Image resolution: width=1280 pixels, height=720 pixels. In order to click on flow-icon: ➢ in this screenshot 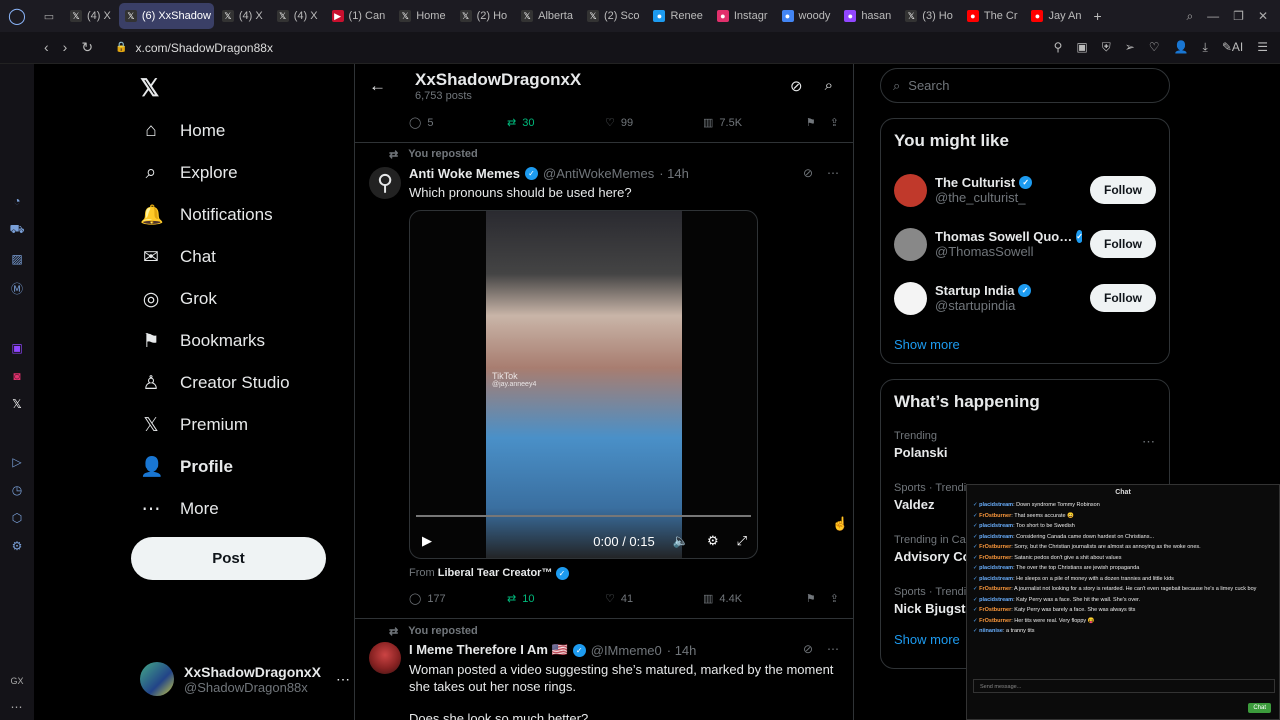, I will do `click(1130, 47)`.